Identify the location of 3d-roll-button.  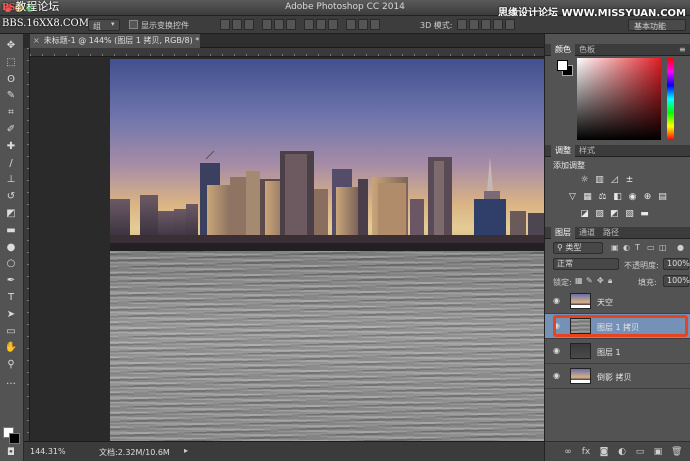
(474, 24).